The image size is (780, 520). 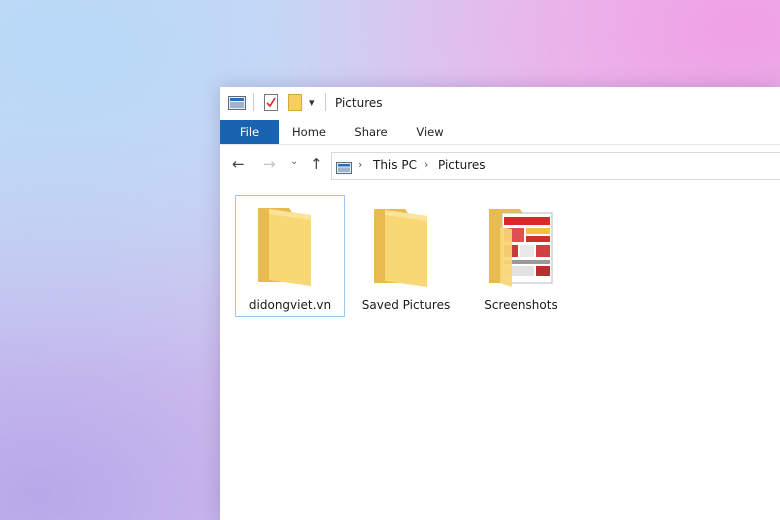 I want to click on folder-item-saved-pictures: Saved Pictures, so click(x=406, y=256).